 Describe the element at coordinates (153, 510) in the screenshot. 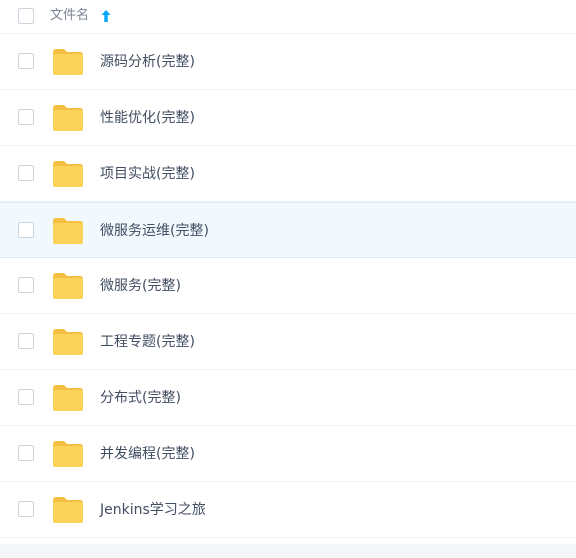

I see `file-name: Jenkins学习之旅` at that location.